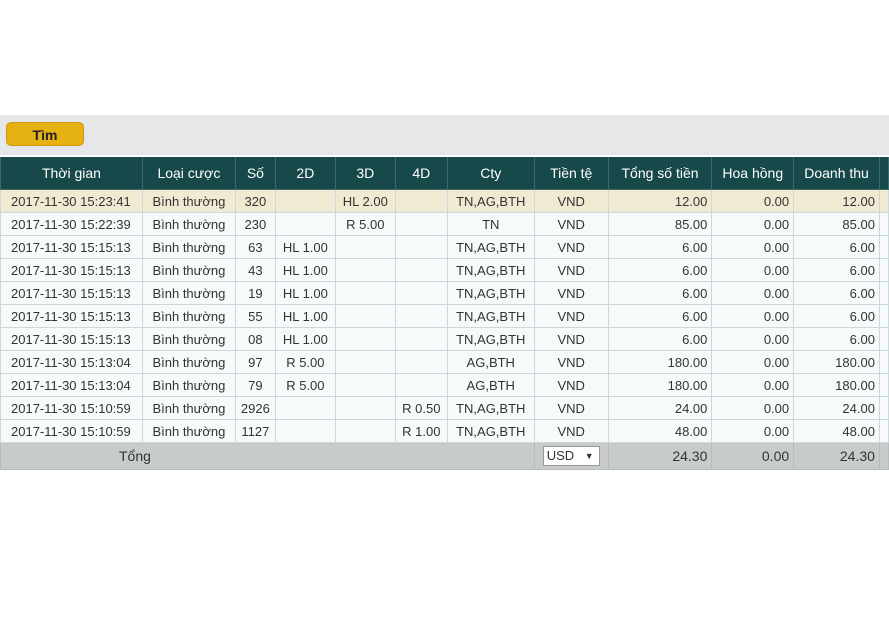  I want to click on cell-revenue: 85.00, so click(836, 224).